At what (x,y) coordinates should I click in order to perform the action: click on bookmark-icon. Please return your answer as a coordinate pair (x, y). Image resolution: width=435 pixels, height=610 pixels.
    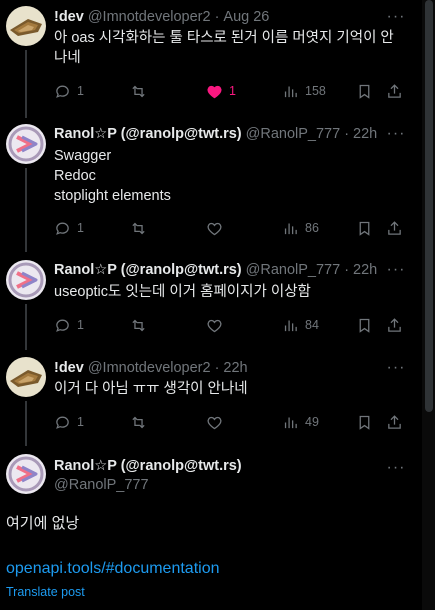
    Looking at the image, I should click on (364, 91).